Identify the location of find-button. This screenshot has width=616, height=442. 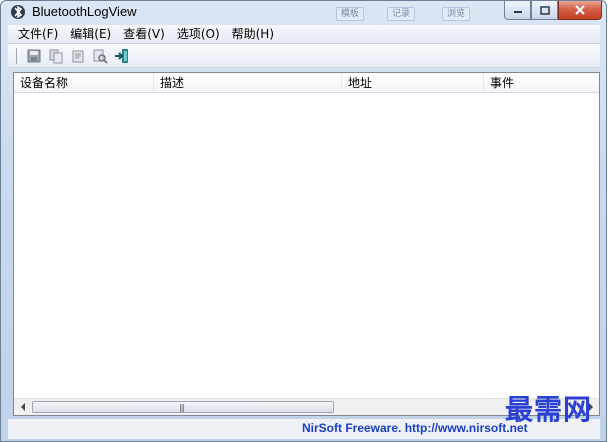
(100, 56).